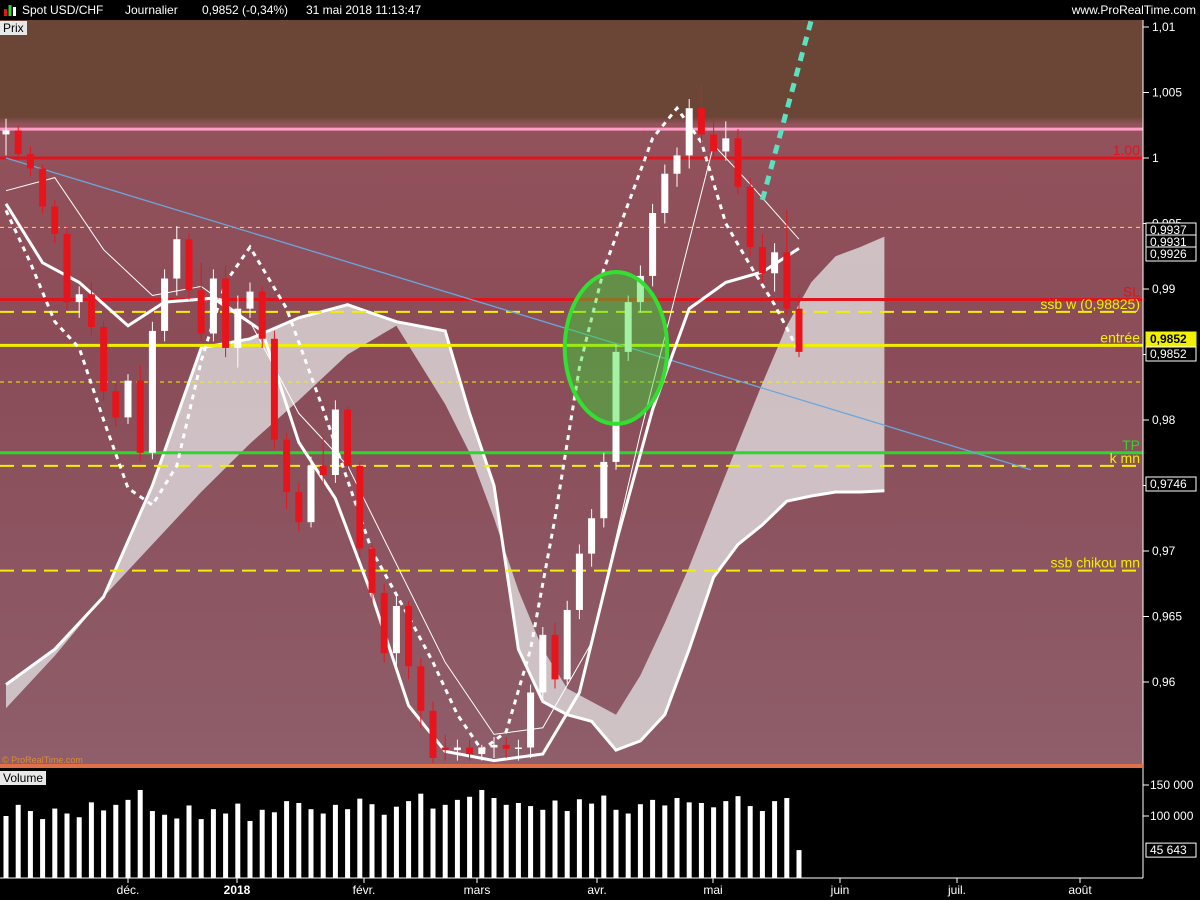 This screenshot has width=1200, height=900. What do you see at coordinates (1164, 27) in the screenshot?
I see `price-tick-label: 1,01` at bounding box center [1164, 27].